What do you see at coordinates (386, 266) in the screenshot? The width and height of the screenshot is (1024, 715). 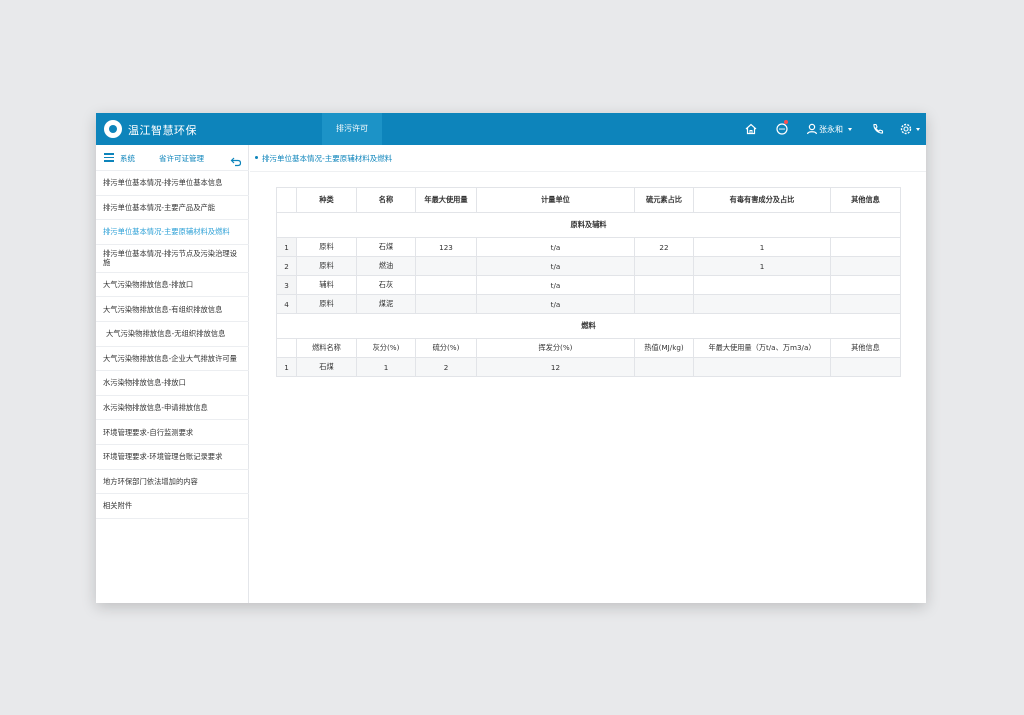 I see `table-cell: 燃油` at bounding box center [386, 266].